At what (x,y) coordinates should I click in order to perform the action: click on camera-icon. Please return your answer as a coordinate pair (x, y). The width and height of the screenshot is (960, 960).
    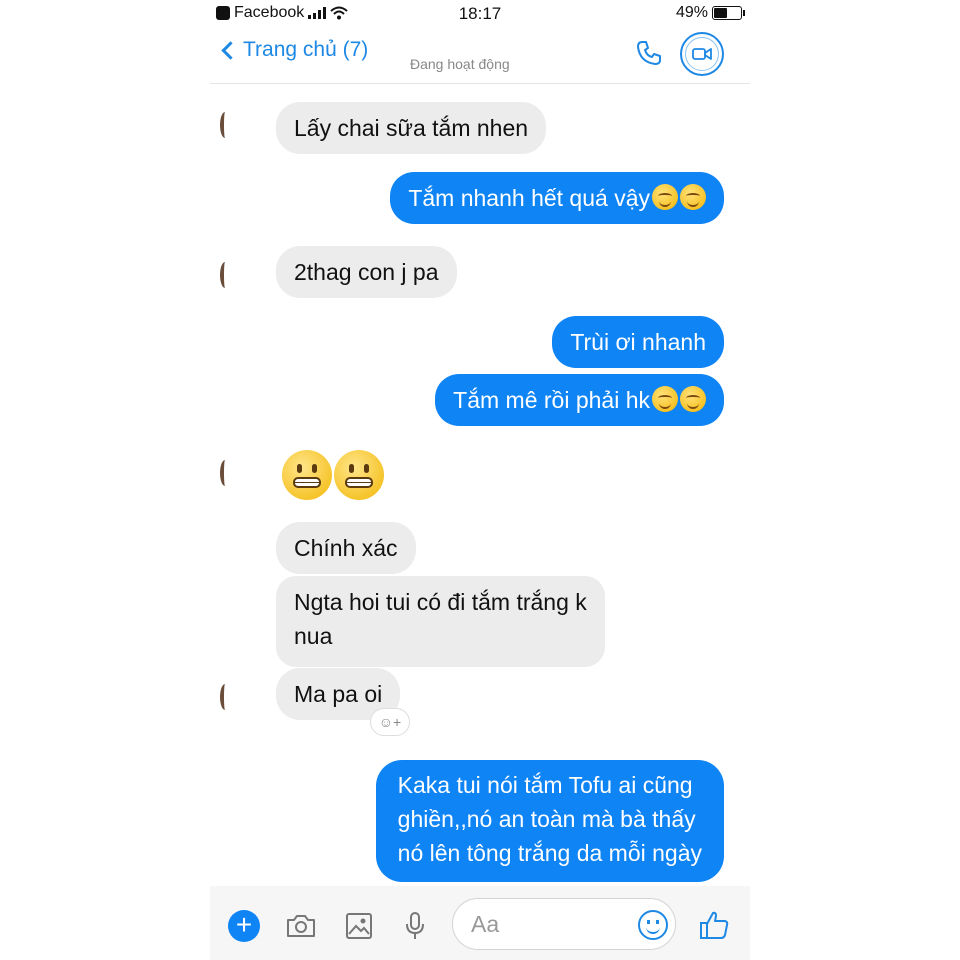
    Looking at the image, I should click on (301, 926).